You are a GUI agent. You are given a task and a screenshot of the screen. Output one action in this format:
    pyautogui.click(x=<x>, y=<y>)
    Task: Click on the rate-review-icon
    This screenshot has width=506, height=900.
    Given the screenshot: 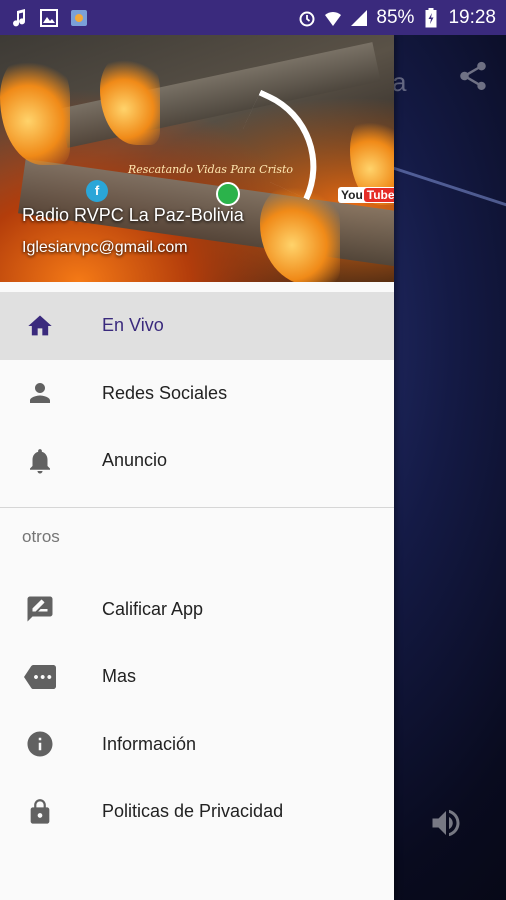 What is the action you would take?
    pyautogui.click(x=40, y=609)
    